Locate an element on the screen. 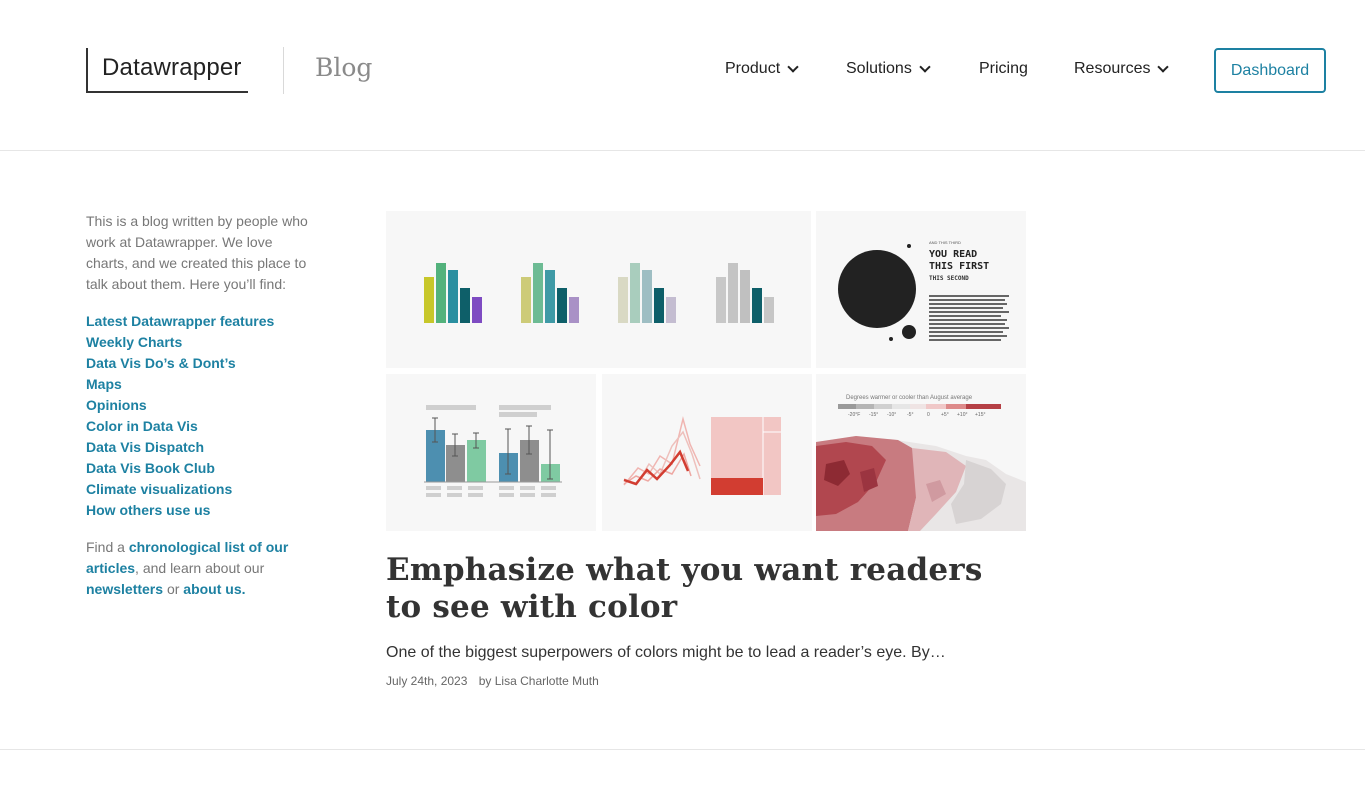  nav-product: Product is located at coordinates (762, 69).